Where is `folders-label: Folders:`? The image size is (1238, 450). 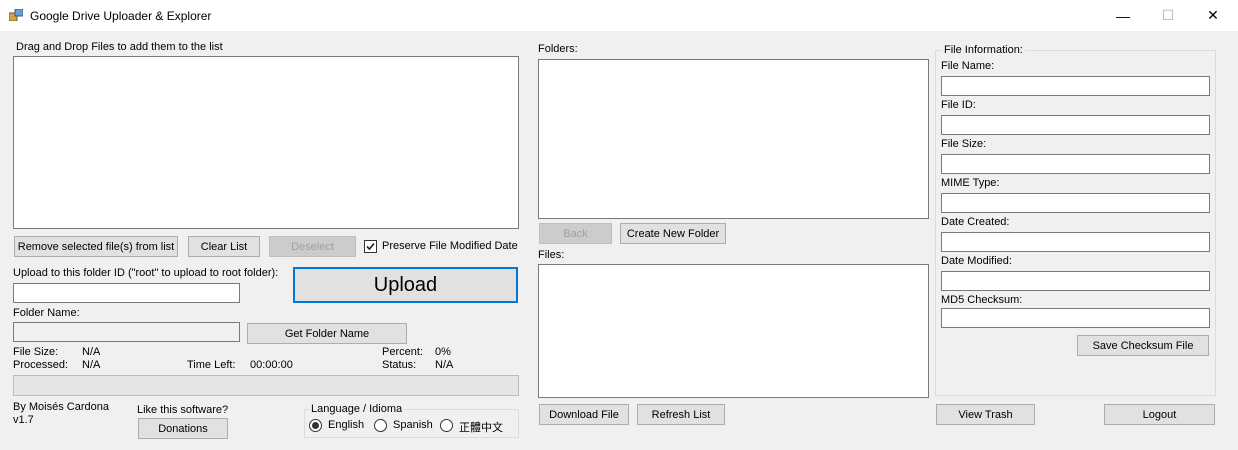 folders-label: Folders: is located at coordinates (558, 49).